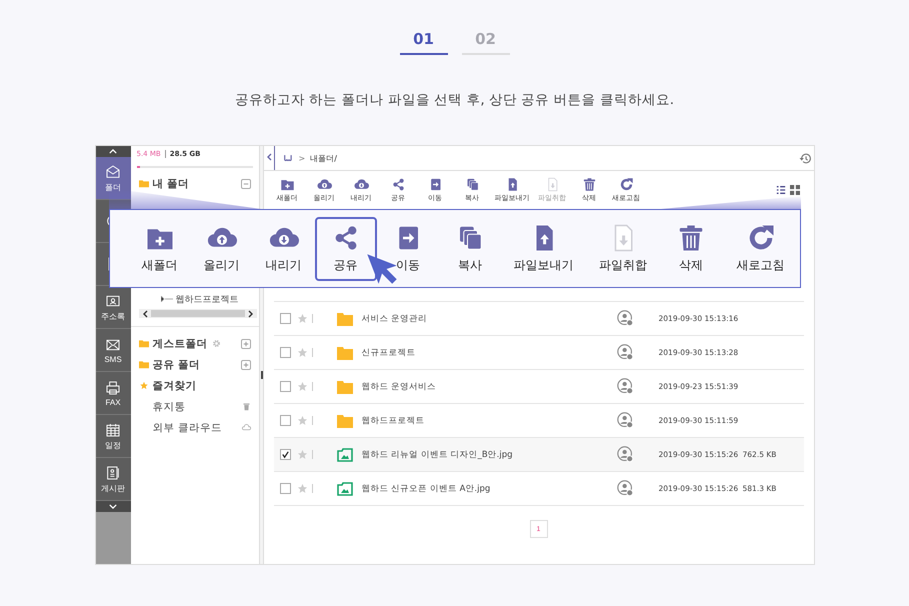  Describe the element at coordinates (221, 248) in the screenshot. I see `toolbar-button: 올리기` at that location.